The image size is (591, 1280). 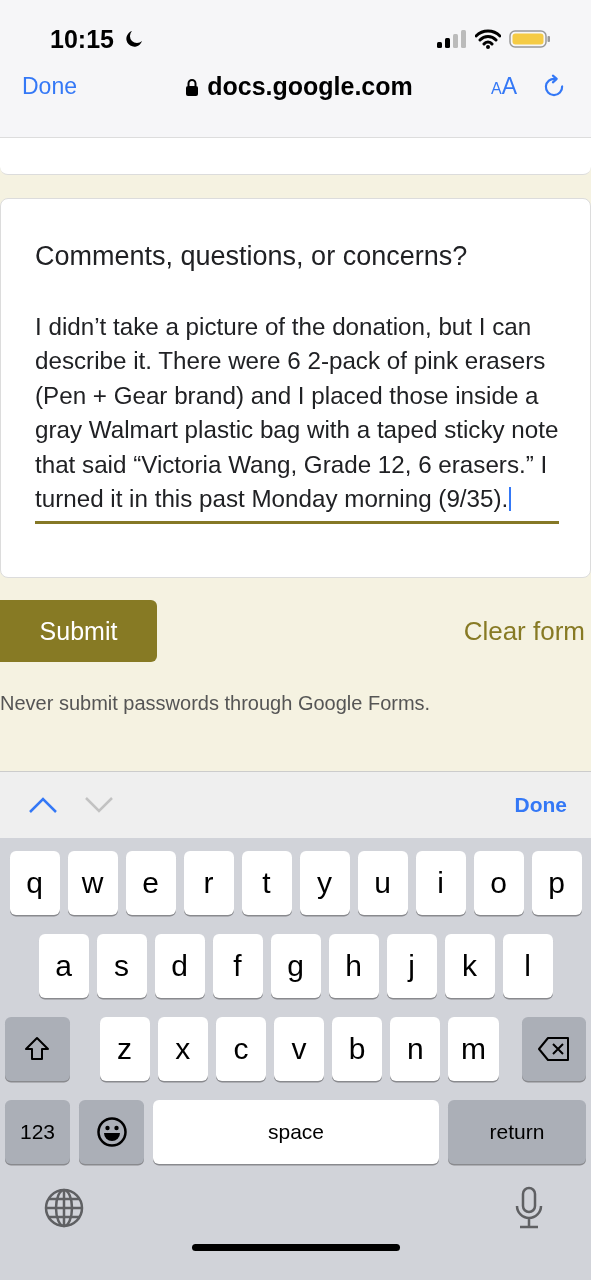 I want to click on delete-icon, so click(x=553, y=1049).